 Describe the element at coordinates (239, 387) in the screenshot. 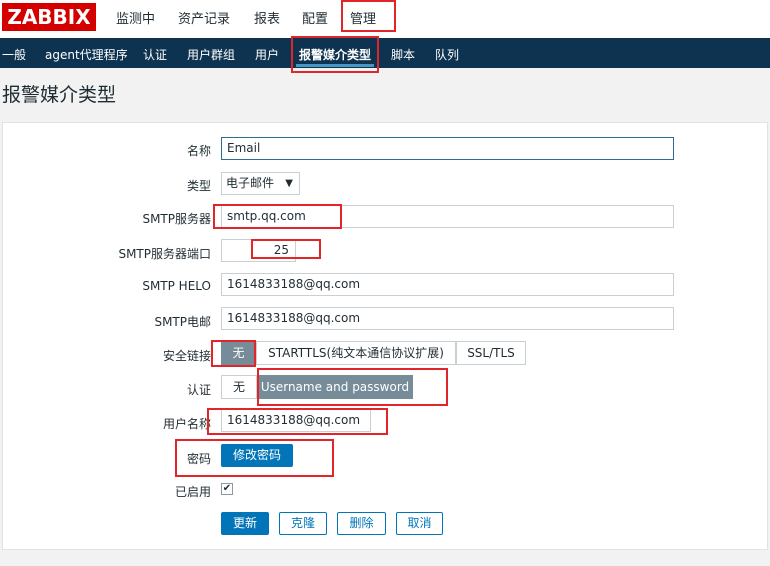

I see `auth-none-option: 无` at that location.